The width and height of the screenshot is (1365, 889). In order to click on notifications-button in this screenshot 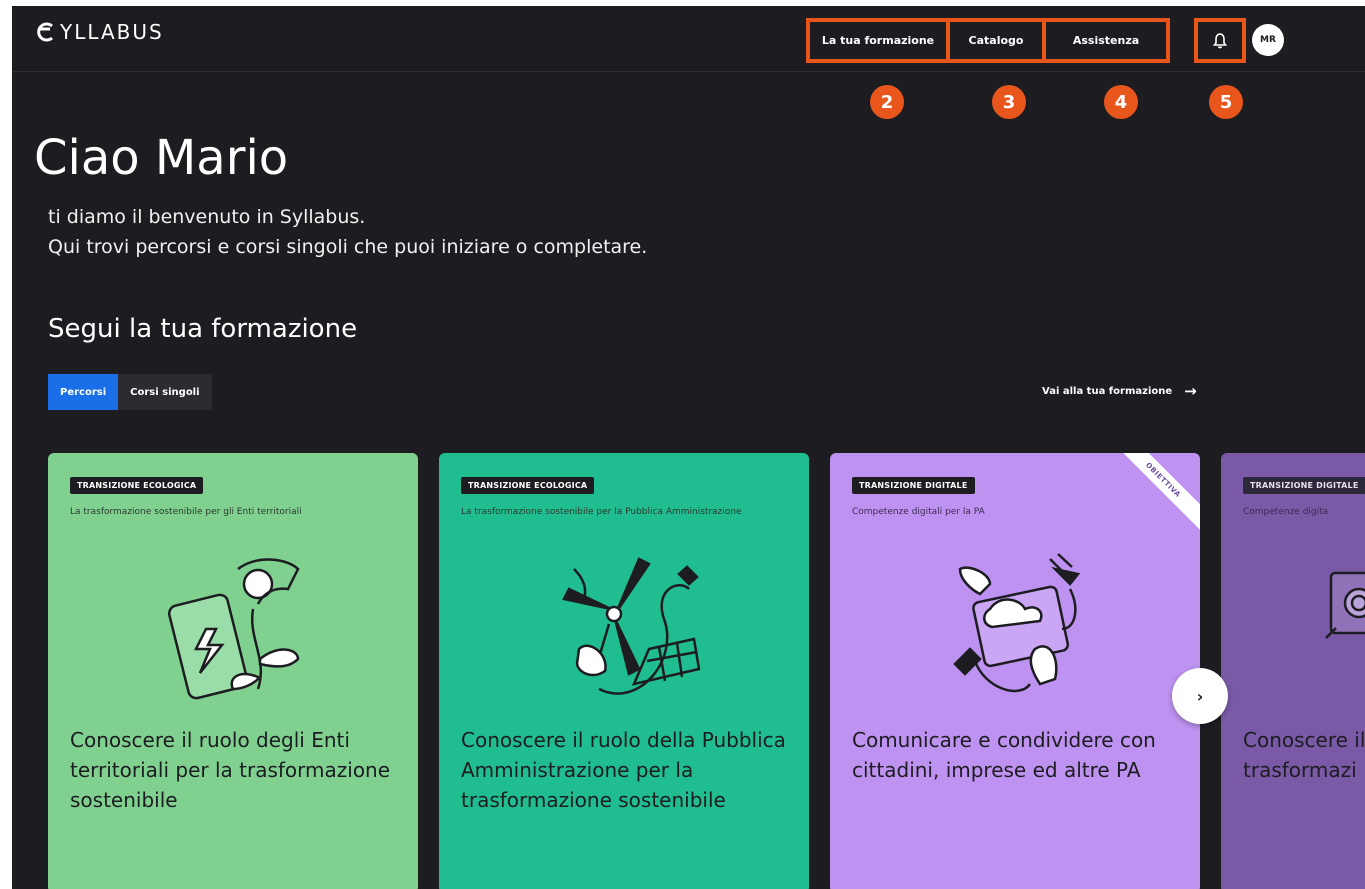, I will do `click(1220, 40)`.